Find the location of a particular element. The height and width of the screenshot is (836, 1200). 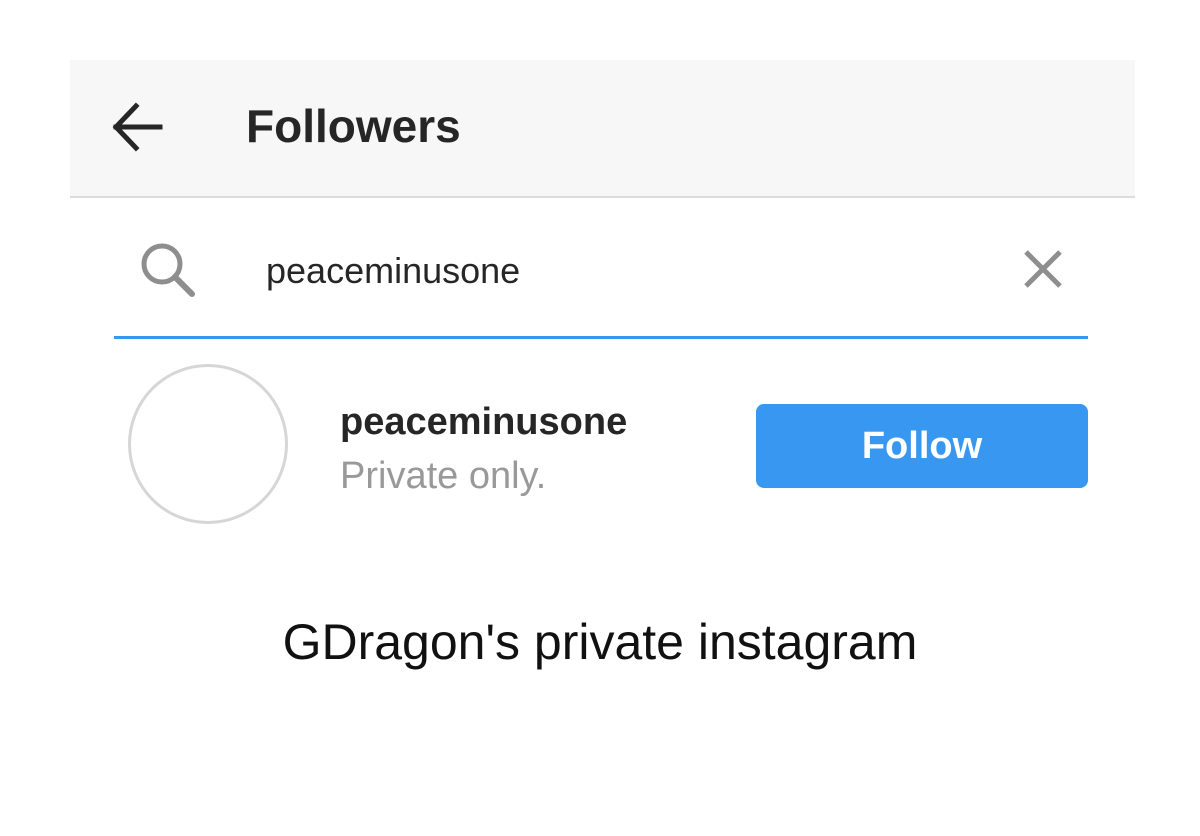

search-input is located at coordinates (616, 271).